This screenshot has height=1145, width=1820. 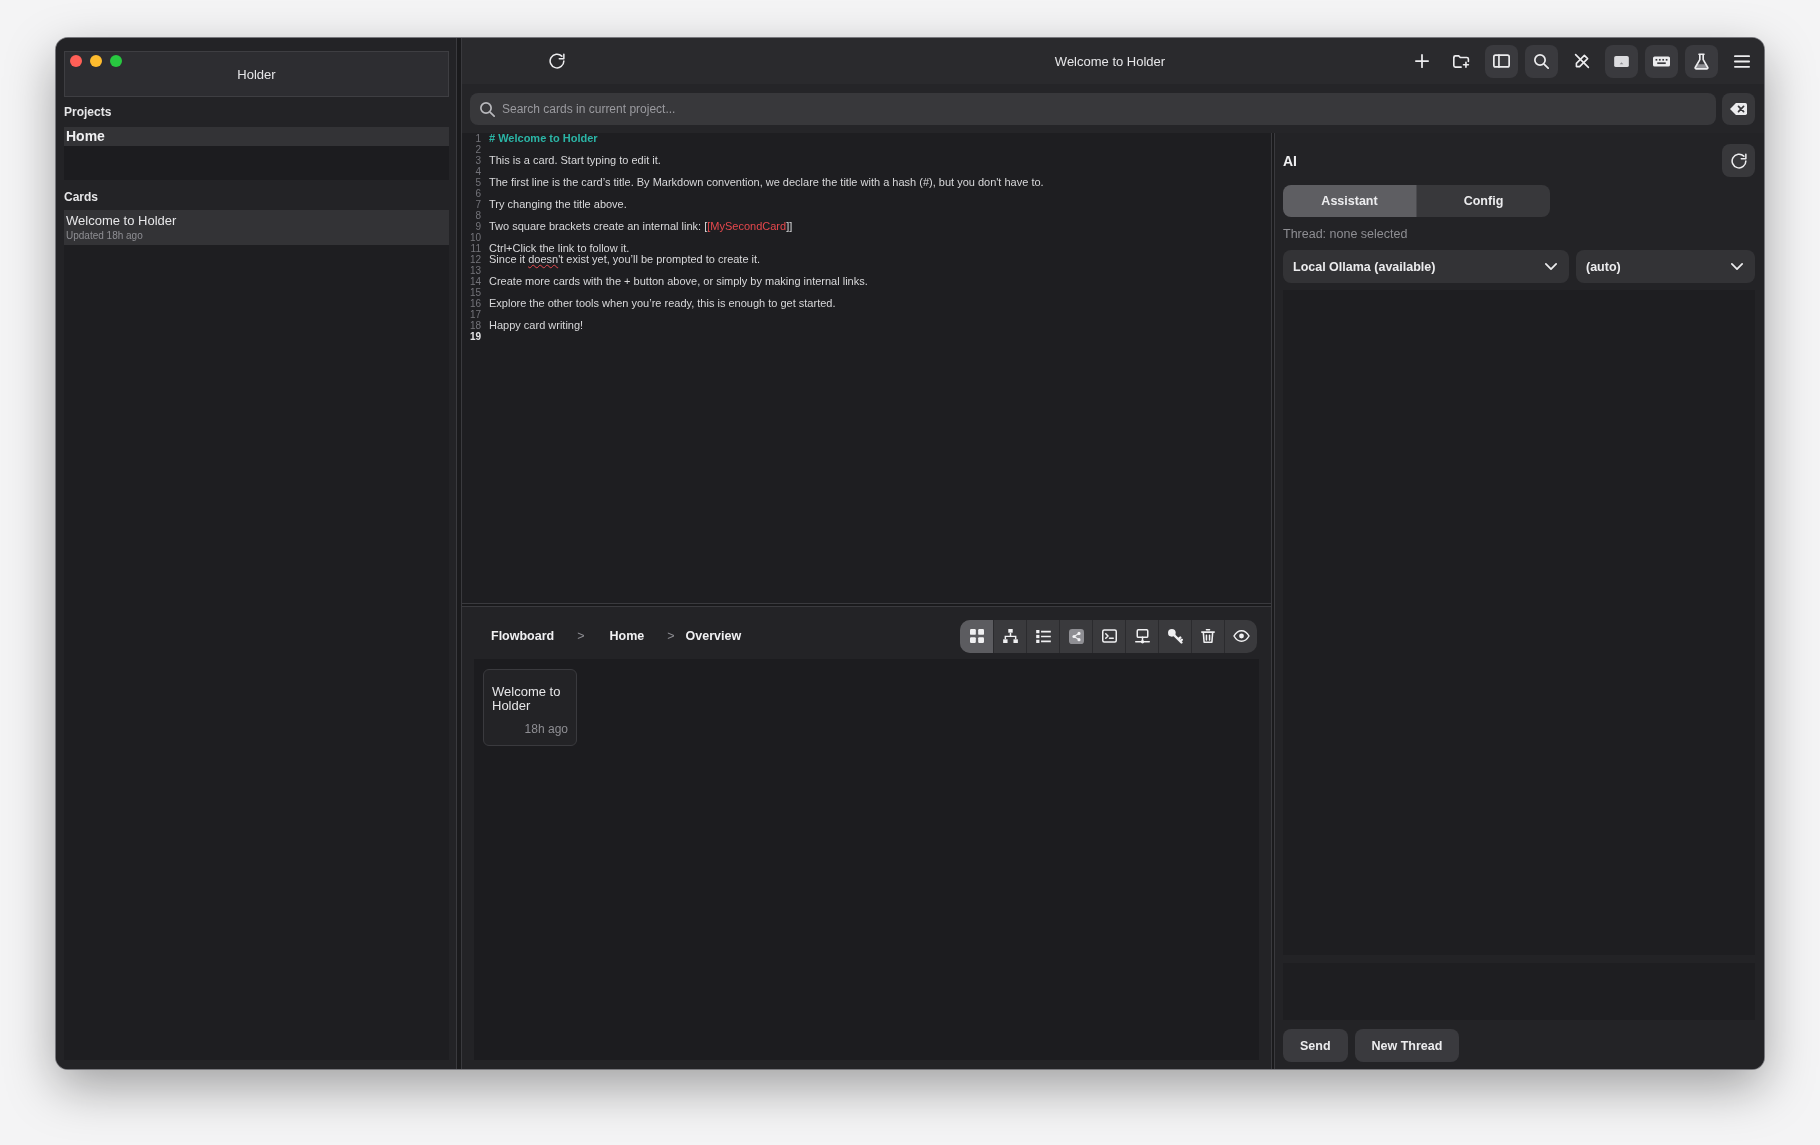 I want to click on hierarchy-icon, so click(x=1010, y=636).